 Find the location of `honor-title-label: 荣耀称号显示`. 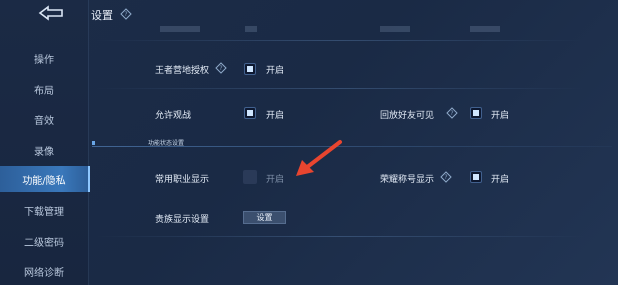

honor-title-label: 荣耀称号显示 is located at coordinates (407, 180).